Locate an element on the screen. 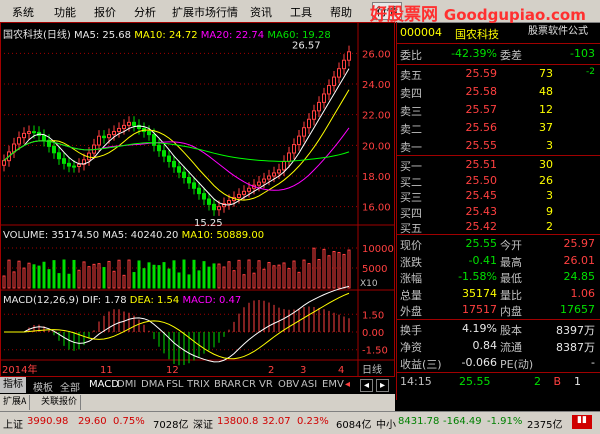 Image resolution: width=600 pixels, height=434 pixels. tab-macd: MACD is located at coordinates (104, 384).